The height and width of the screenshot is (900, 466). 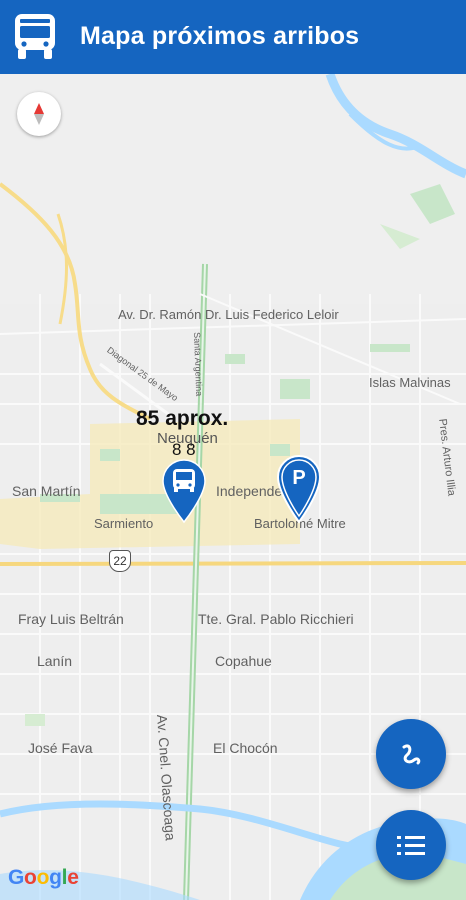 I want to click on route-icon, so click(x=411, y=754).